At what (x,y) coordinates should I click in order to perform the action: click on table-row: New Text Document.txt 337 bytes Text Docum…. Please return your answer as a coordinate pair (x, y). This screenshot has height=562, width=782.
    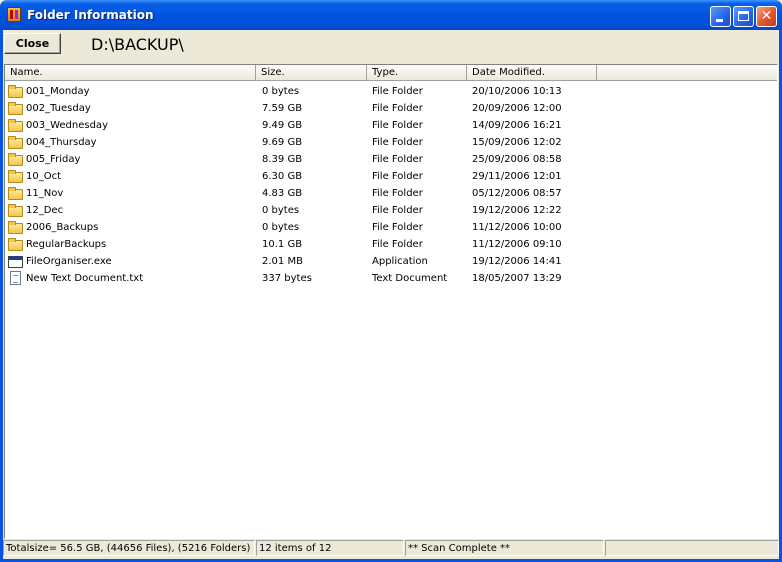
    Looking at the image, I should click on (391, 278).